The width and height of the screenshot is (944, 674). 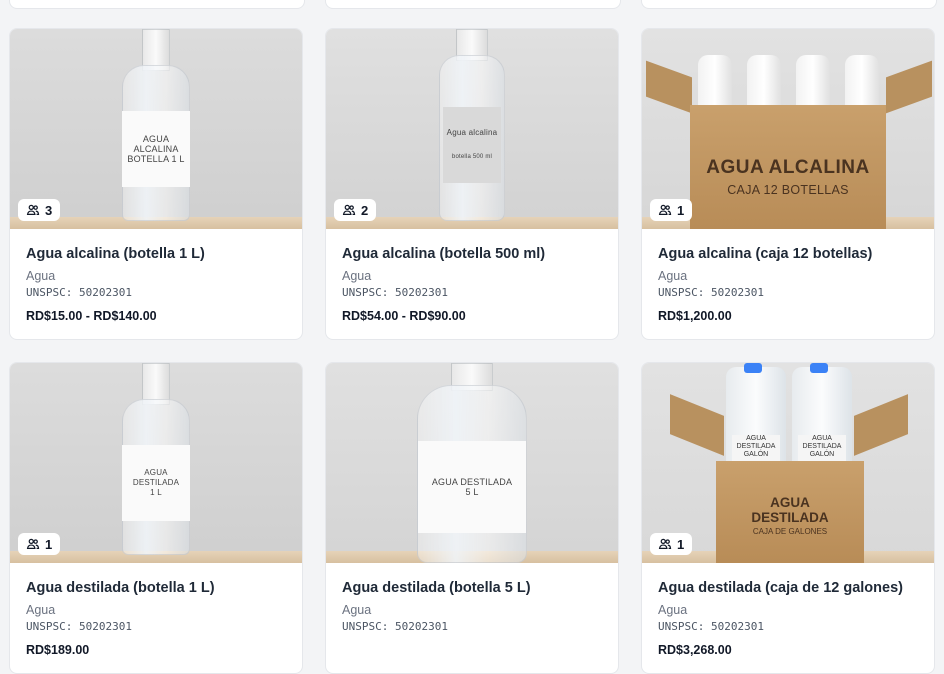 I want to click on label-text: BOTELLA 1 L, so click(x=156, y=159).